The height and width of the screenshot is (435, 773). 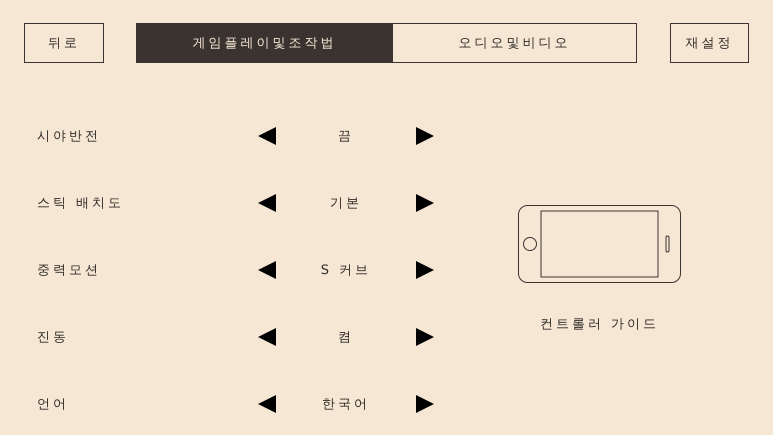 What do you see at coordinates (69, 270) in the screenshot?
I see `setting-label: 중력모션` at bounding box center [69, 270].